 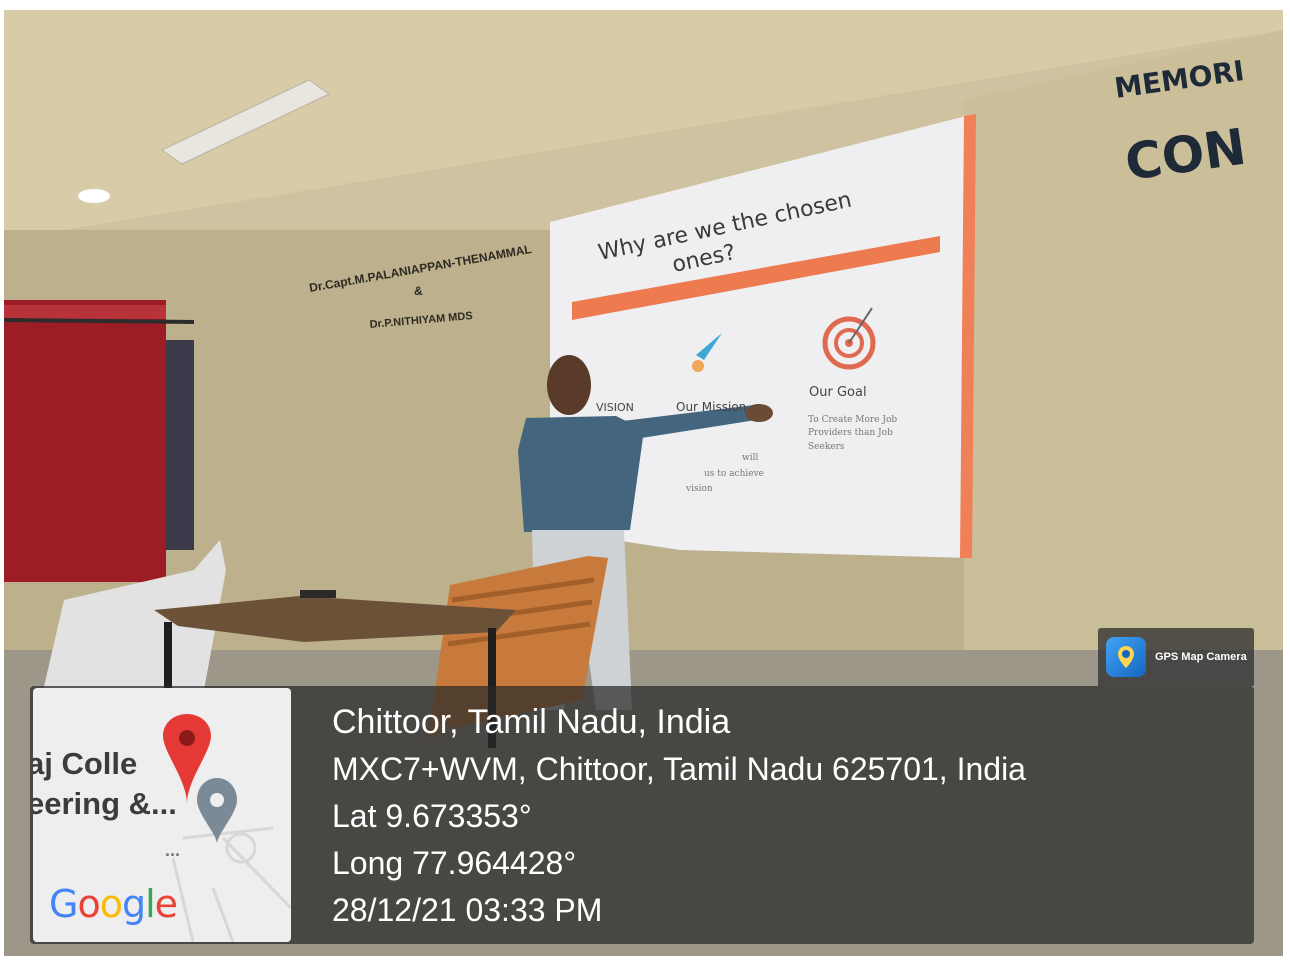 What do you see at coordinates (615, 407) in the screenshot?
I see `slide-vision-label: VISION` at bounding box center [615, 407].